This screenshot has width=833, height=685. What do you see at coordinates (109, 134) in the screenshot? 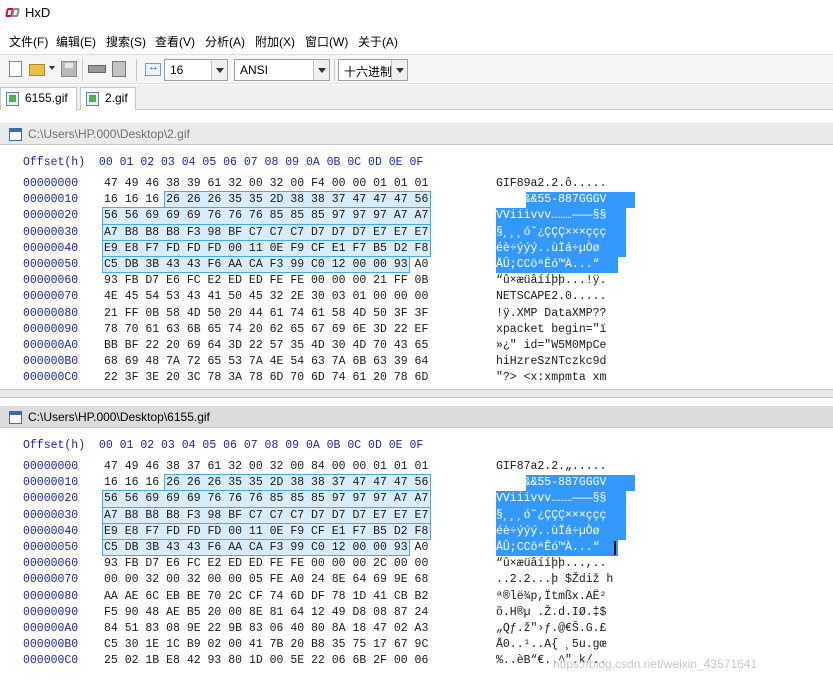
I see `file-path: C:\Users\HP.000\Desktop\2.gif` at bounding box center [109, 134].